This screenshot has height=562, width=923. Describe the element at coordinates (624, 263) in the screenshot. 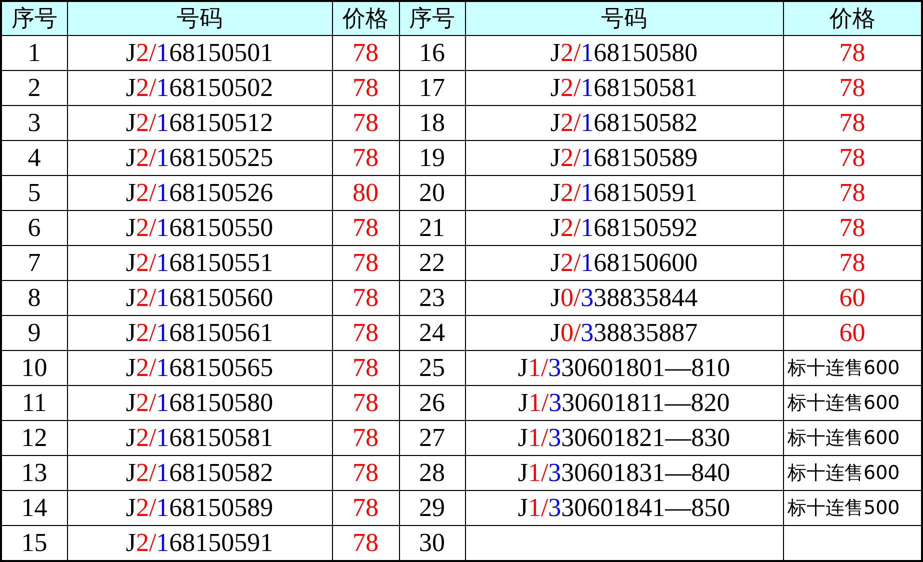

I see `table-cell: J2/168150600` at that location.